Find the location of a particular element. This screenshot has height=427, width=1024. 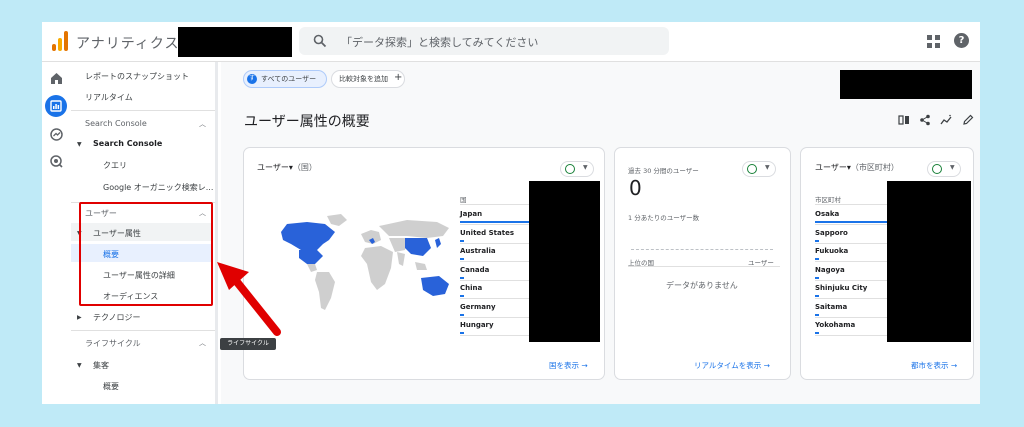

view-realtime-link: リアルタイムを表示 → is located at coordinates (732, 365).